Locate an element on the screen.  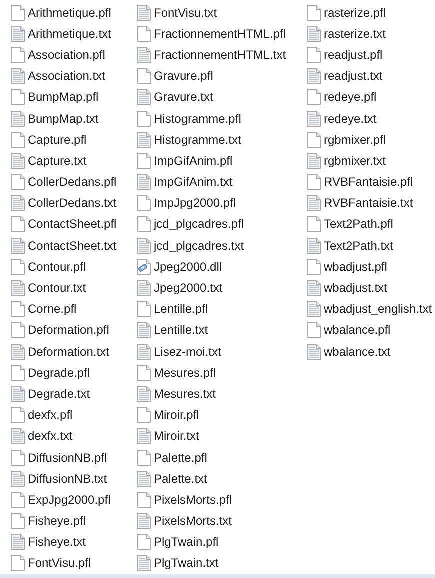
file-item: Deformation.pfl is located at coordinates (63, 330).